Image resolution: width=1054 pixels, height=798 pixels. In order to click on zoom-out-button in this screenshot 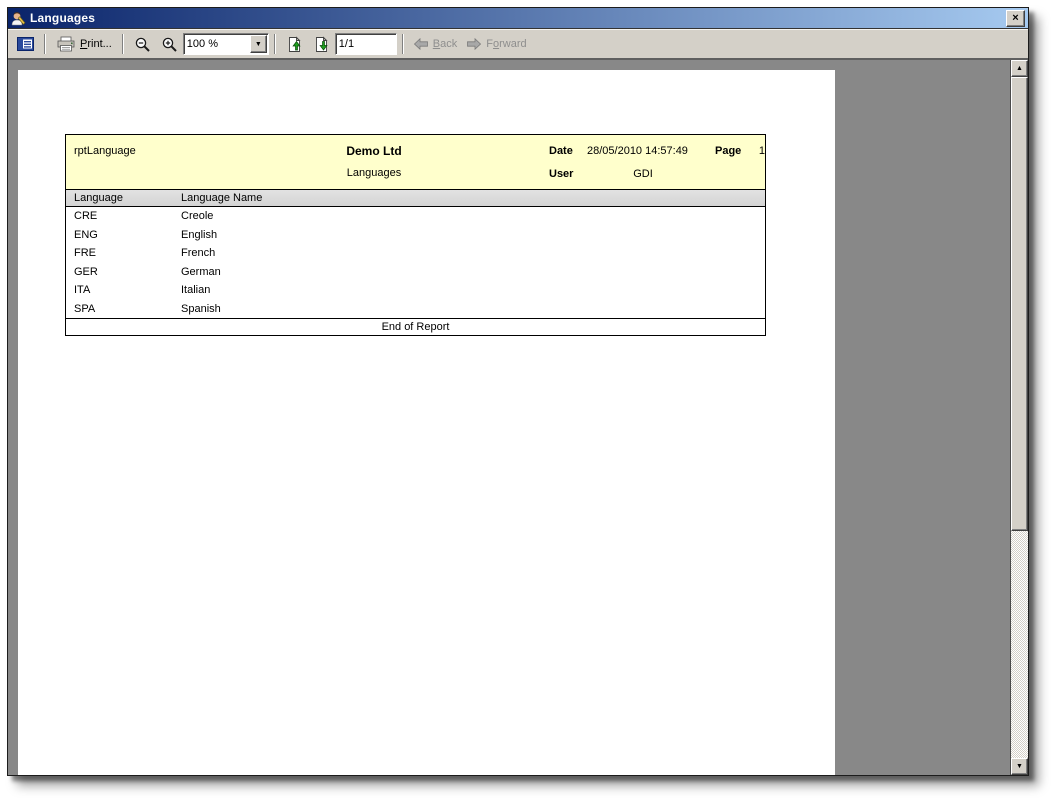, I will do `click(142, 44)`.